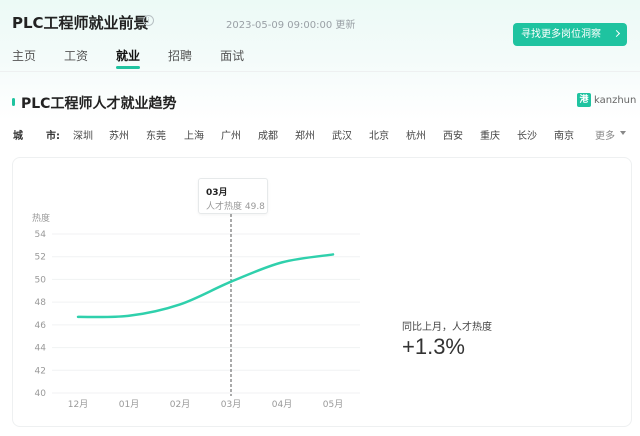 The height and width of the screenshot is (436, 640). I want to click on y-tick-label: 52, so click(40, 258).